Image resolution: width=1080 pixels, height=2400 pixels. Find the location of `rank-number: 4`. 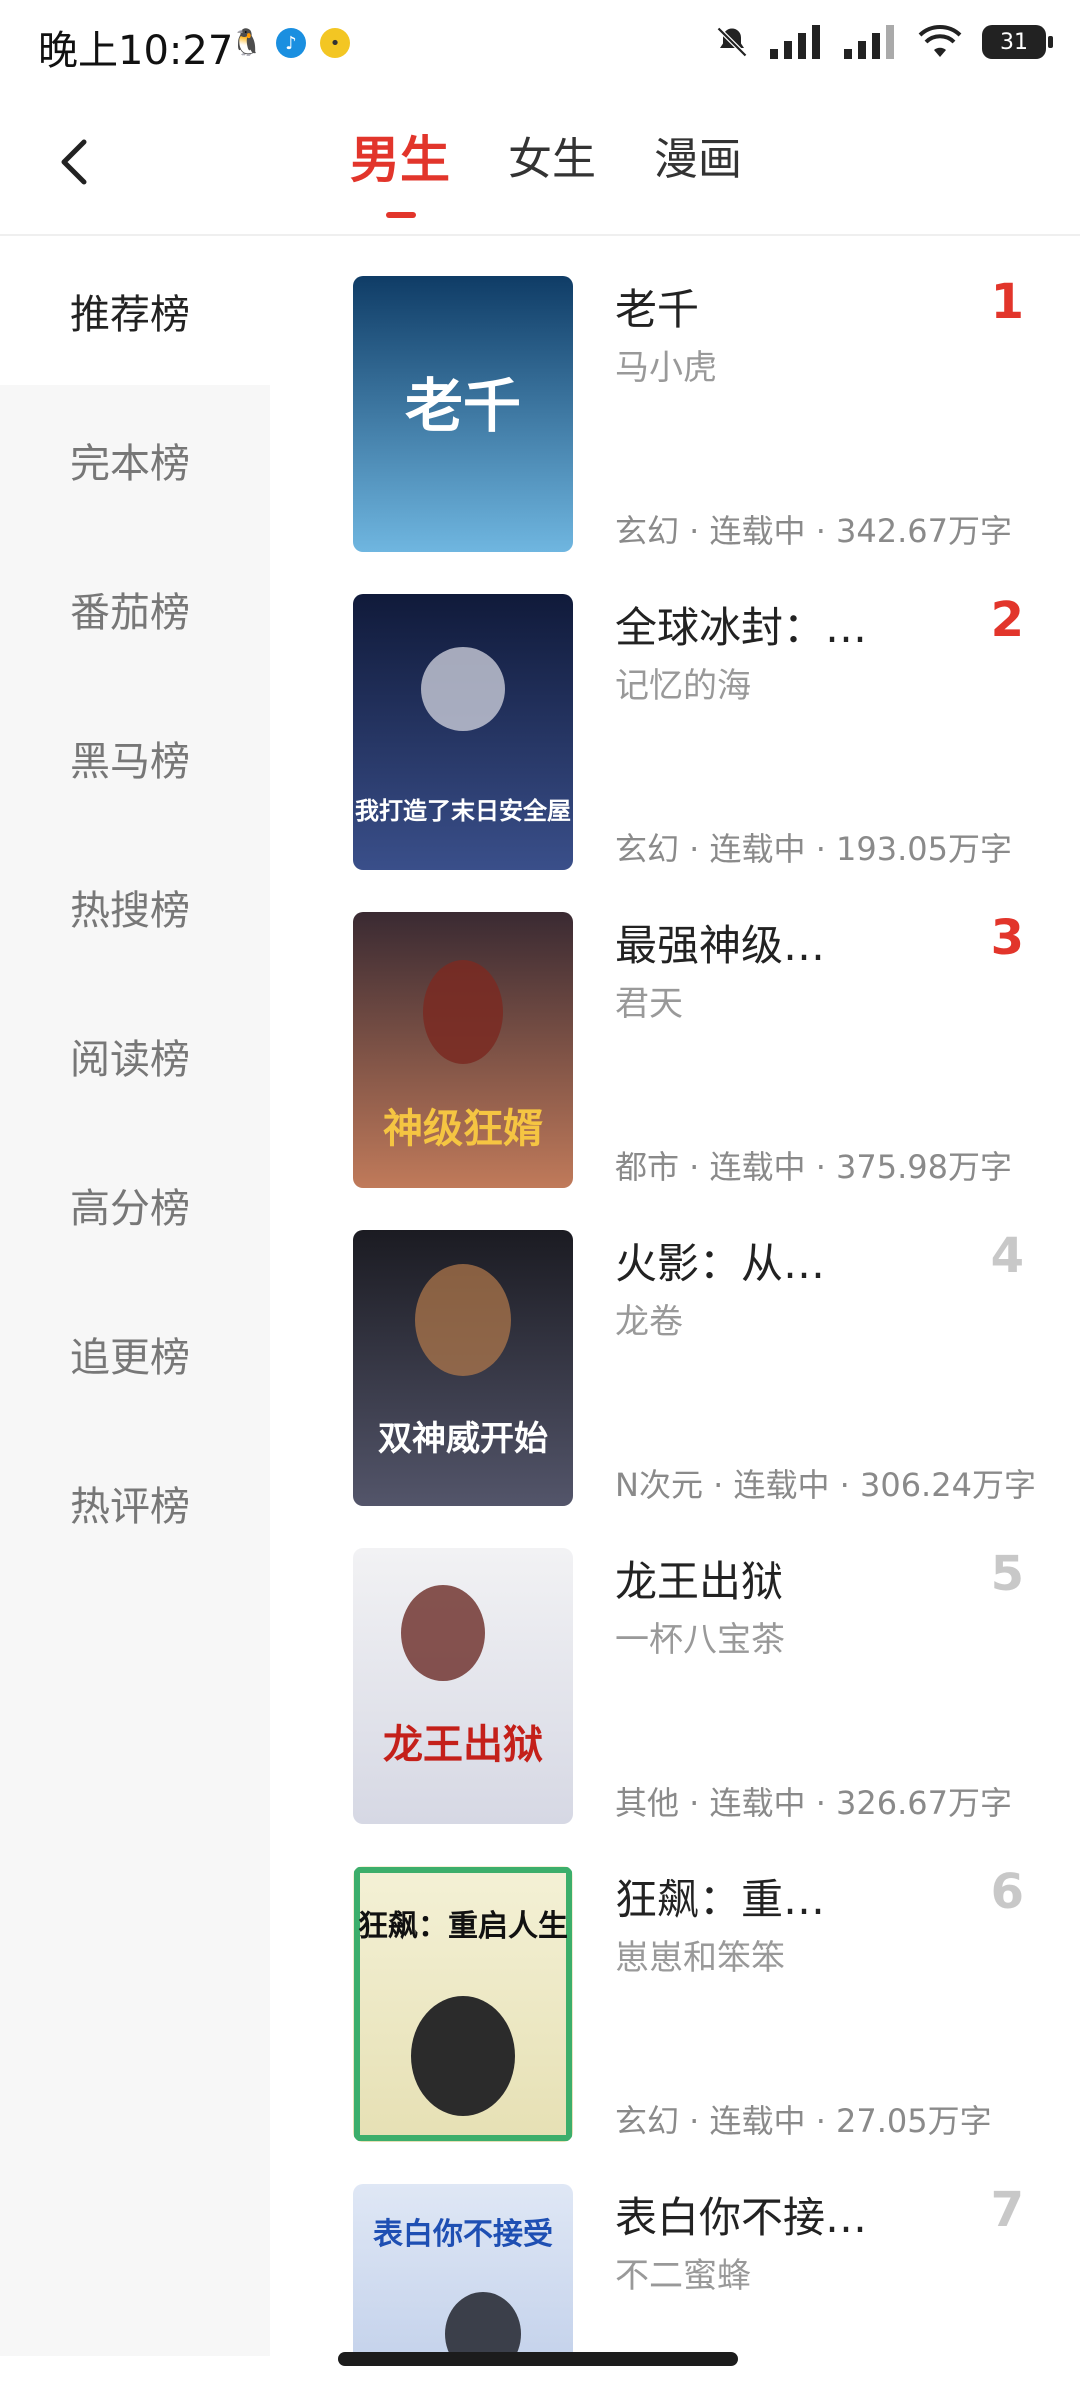

rank-number: 4 is located at coordinates (1007, 1256).